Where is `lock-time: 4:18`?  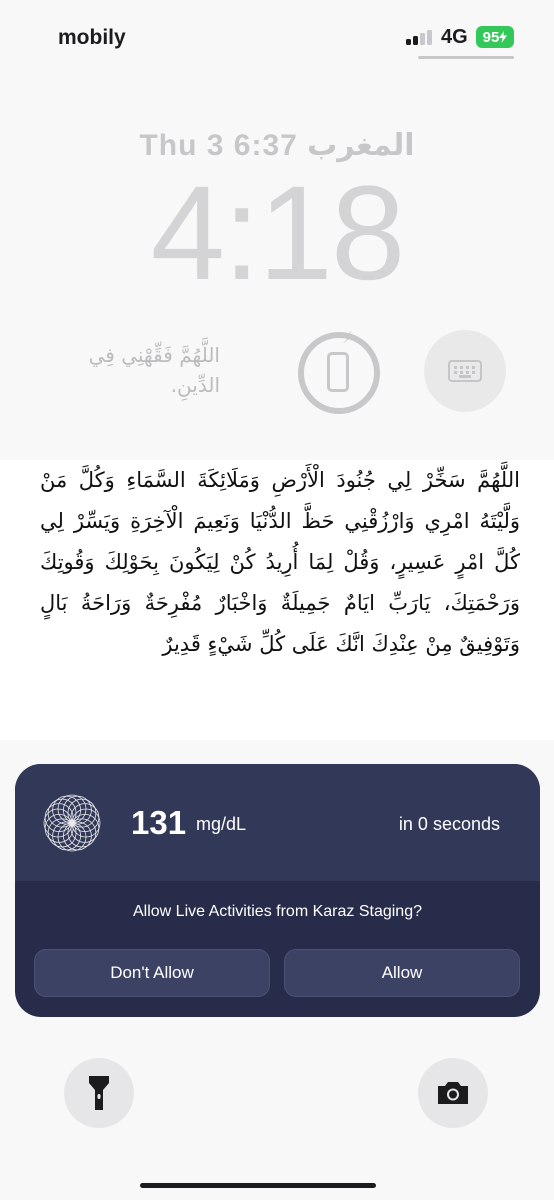
lock-time: 4:18 is located at coordinates (278, 233).